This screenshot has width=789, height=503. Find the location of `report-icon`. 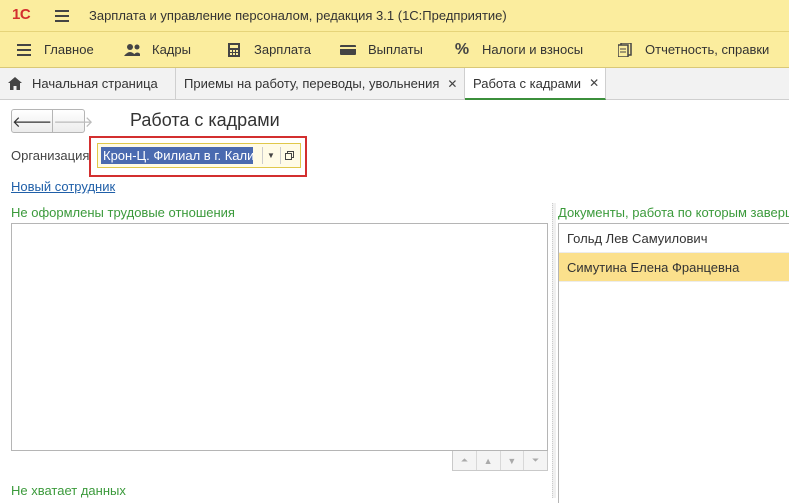

report-icon is located at coordinates (625, 50).